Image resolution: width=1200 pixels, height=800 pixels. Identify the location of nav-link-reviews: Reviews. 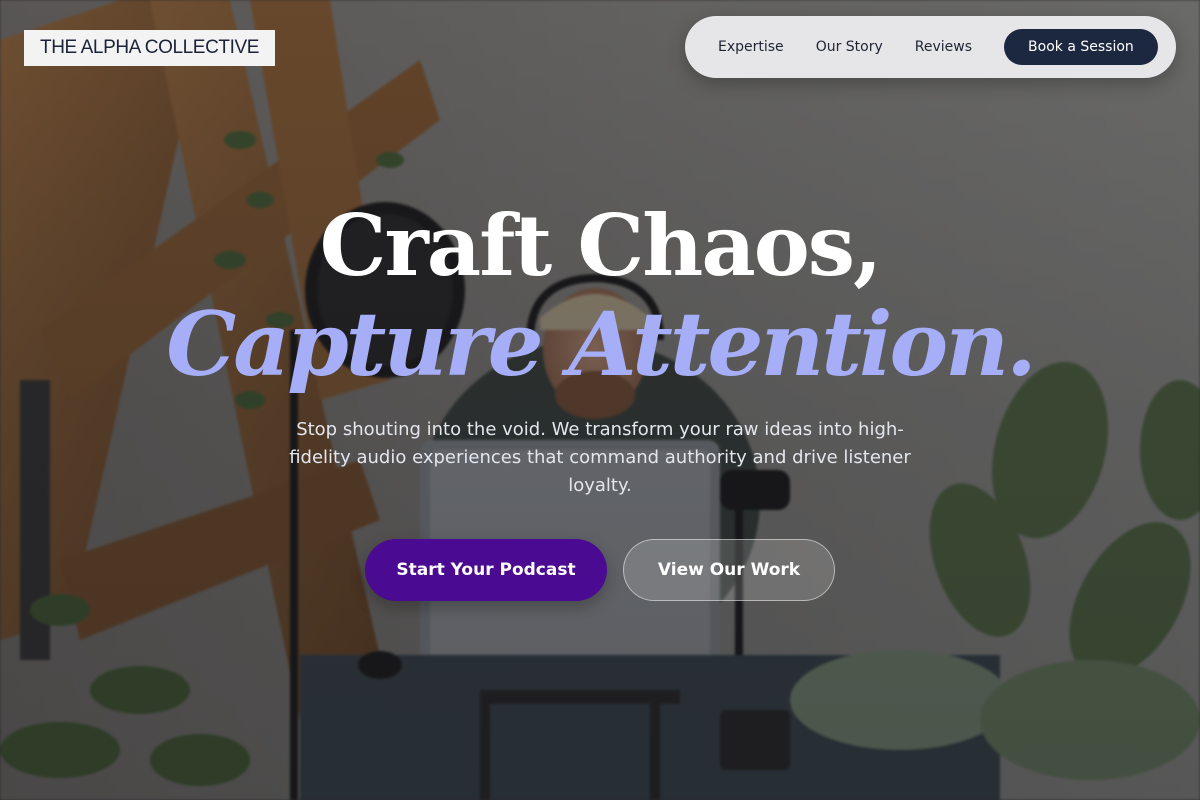
(943, 47).